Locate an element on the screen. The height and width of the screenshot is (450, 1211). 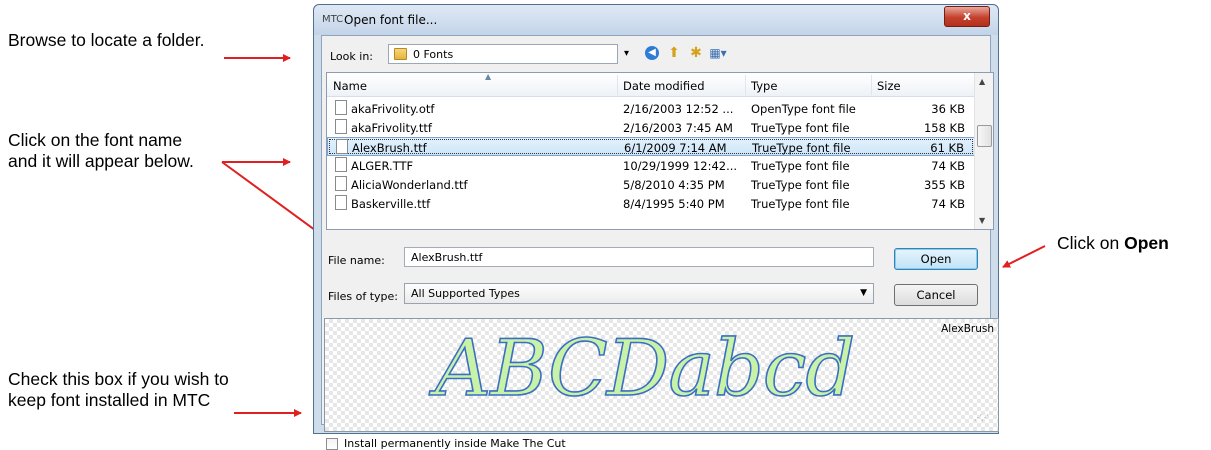
file-date: 2/16/2003 7:45 AM is located at coordinates (678, 128).